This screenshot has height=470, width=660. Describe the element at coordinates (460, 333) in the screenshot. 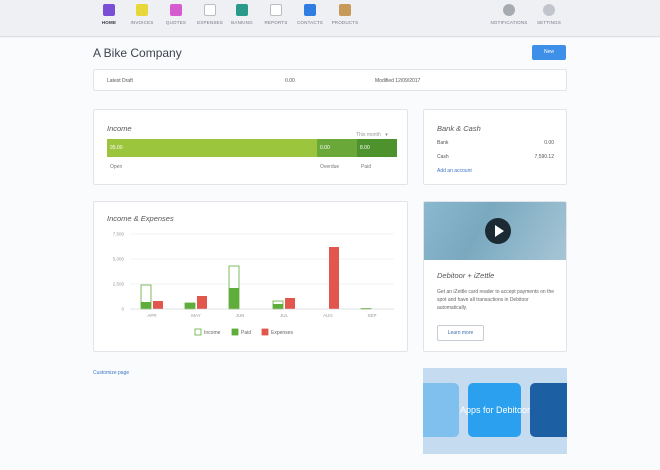

I see `learn-more-button: Learn more` at that location.